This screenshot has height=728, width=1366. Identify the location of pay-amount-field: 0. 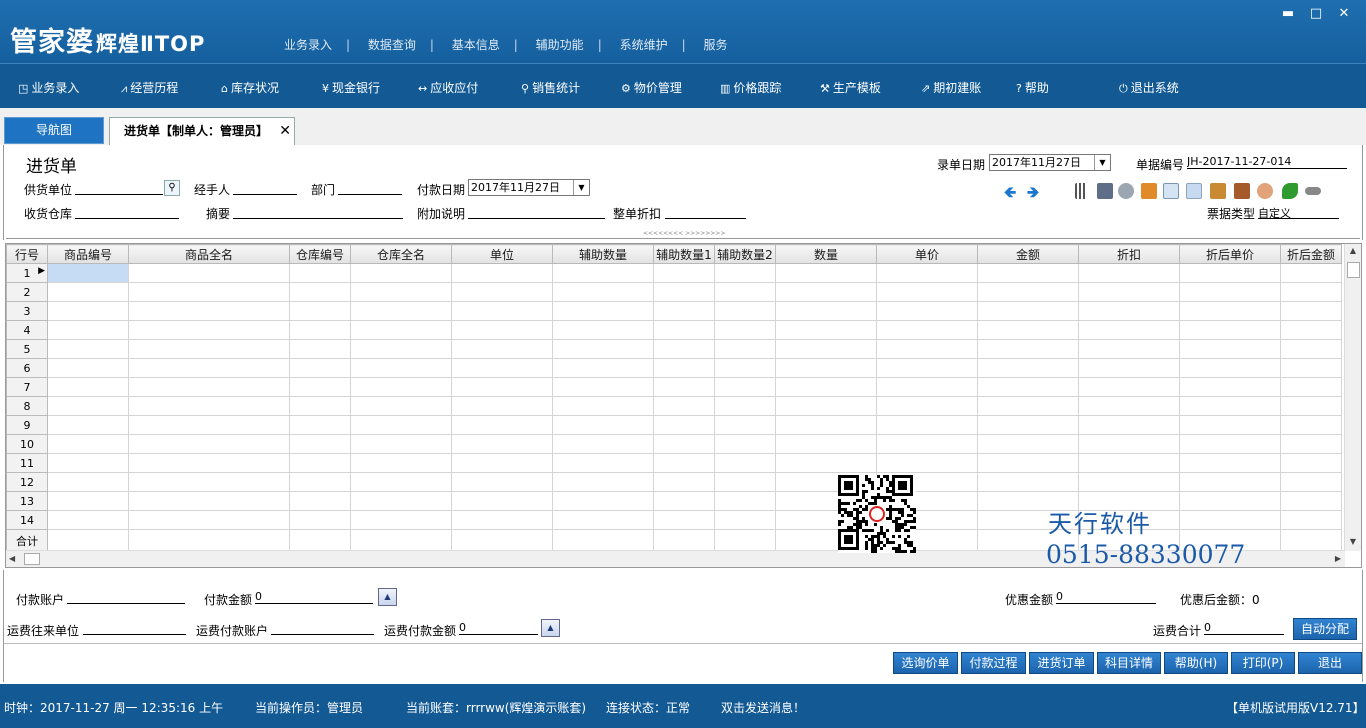
(314, 597).